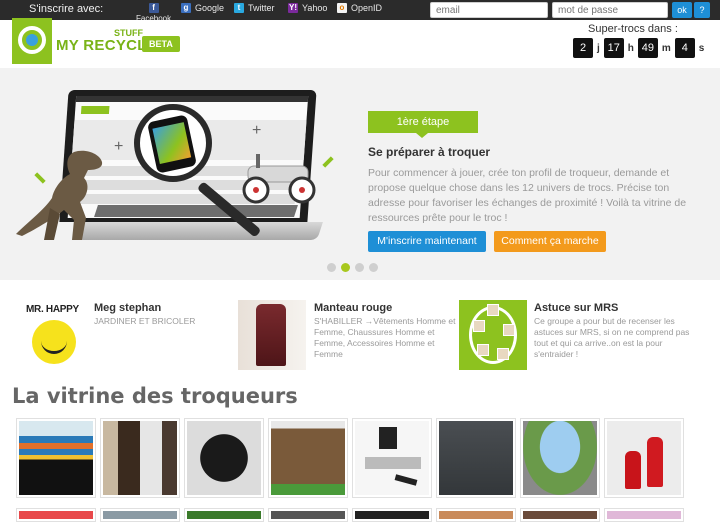 This screenshot has height=526, width=720. What do you see at coordinates (293, 8) in the screenshot?
I see `yahoo-icon: Y!` at bounding box center [293, 8].